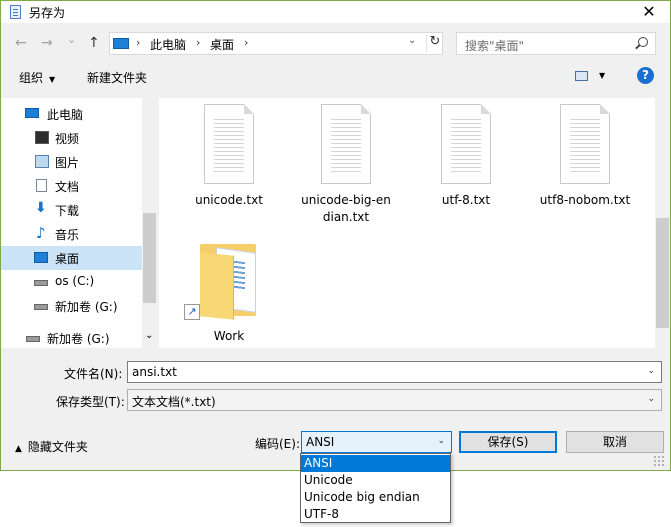 Image resolution: width=671 pixels, height=527 pixels. Describe the element at coordinates (15, 12) in the screenshot. I see `notepad-icon` at that location.